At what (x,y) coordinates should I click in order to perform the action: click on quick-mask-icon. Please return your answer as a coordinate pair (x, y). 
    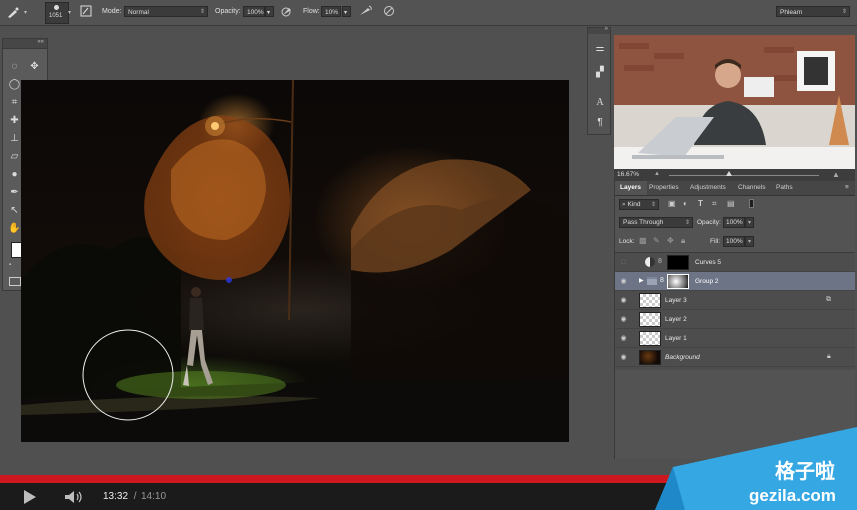
    Looking at the image, I should click on (15, 281).